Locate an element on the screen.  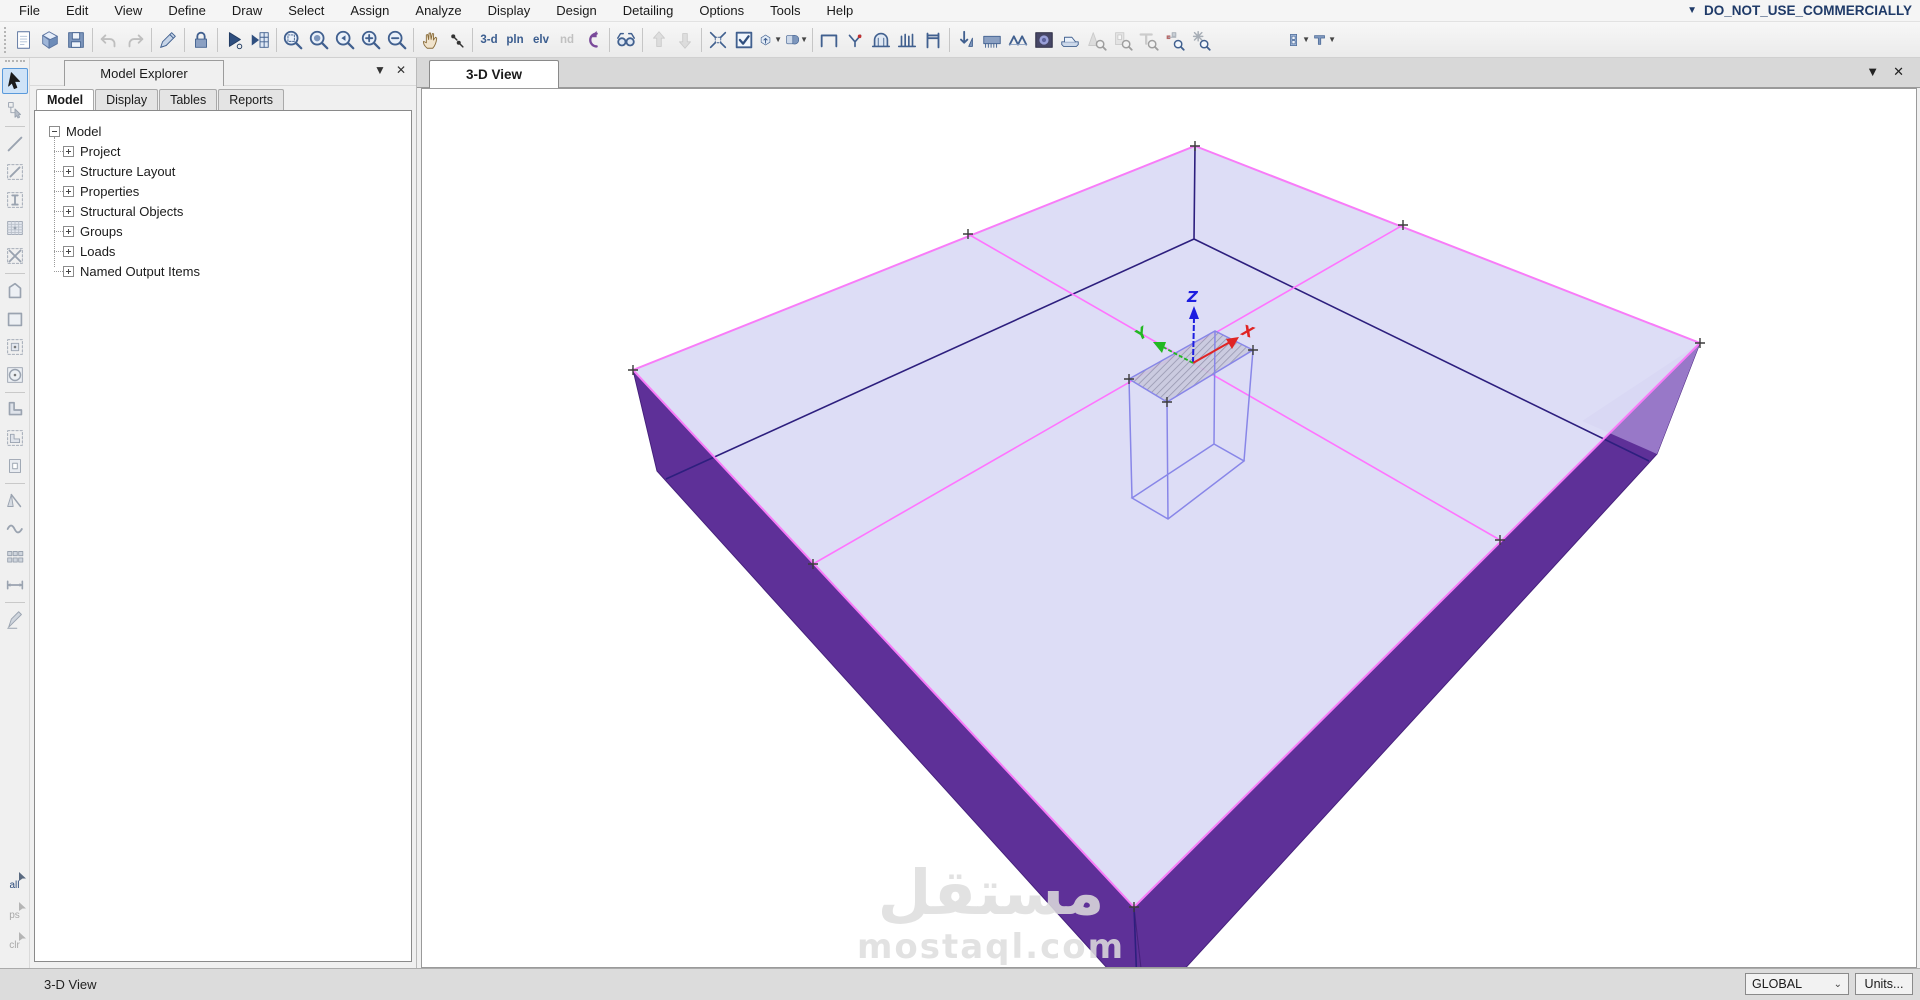
menu-design: Design is located at coordinates (576, 10).